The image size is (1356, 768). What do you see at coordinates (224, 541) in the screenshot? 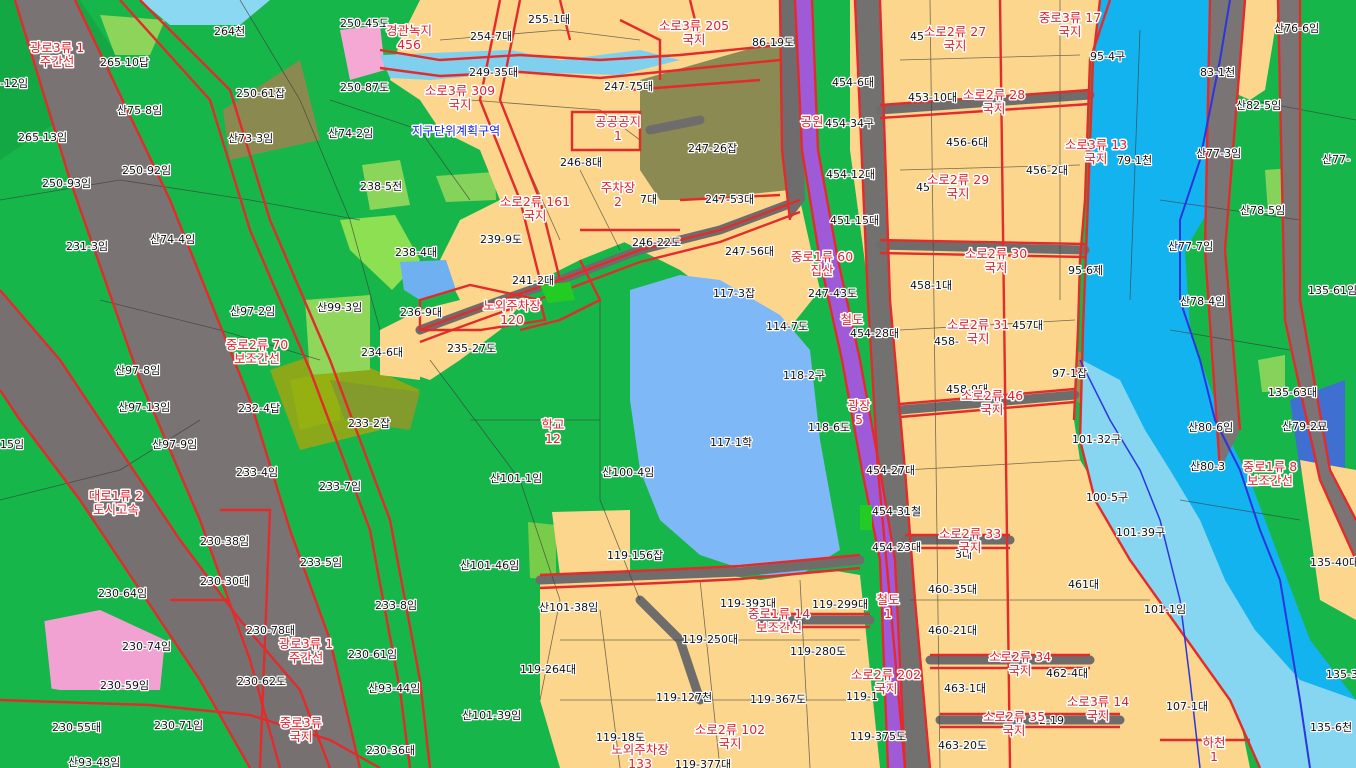
I see `parcel-label: 230-38임` at bounding box center [224, 541].